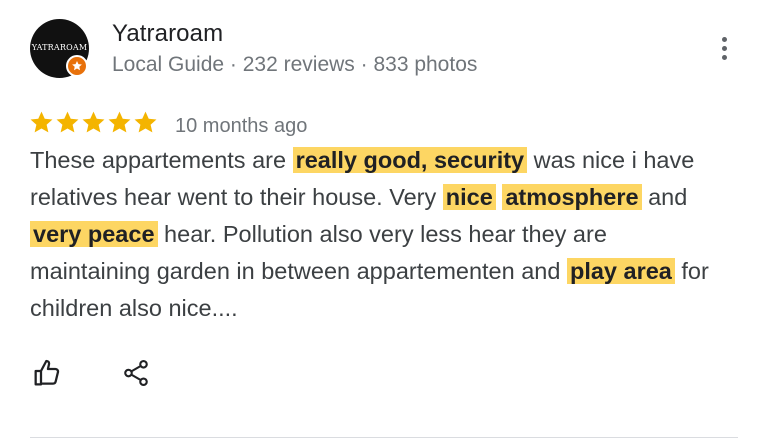  I want to click on highlighted-keyword: nice, so click(469, 197).